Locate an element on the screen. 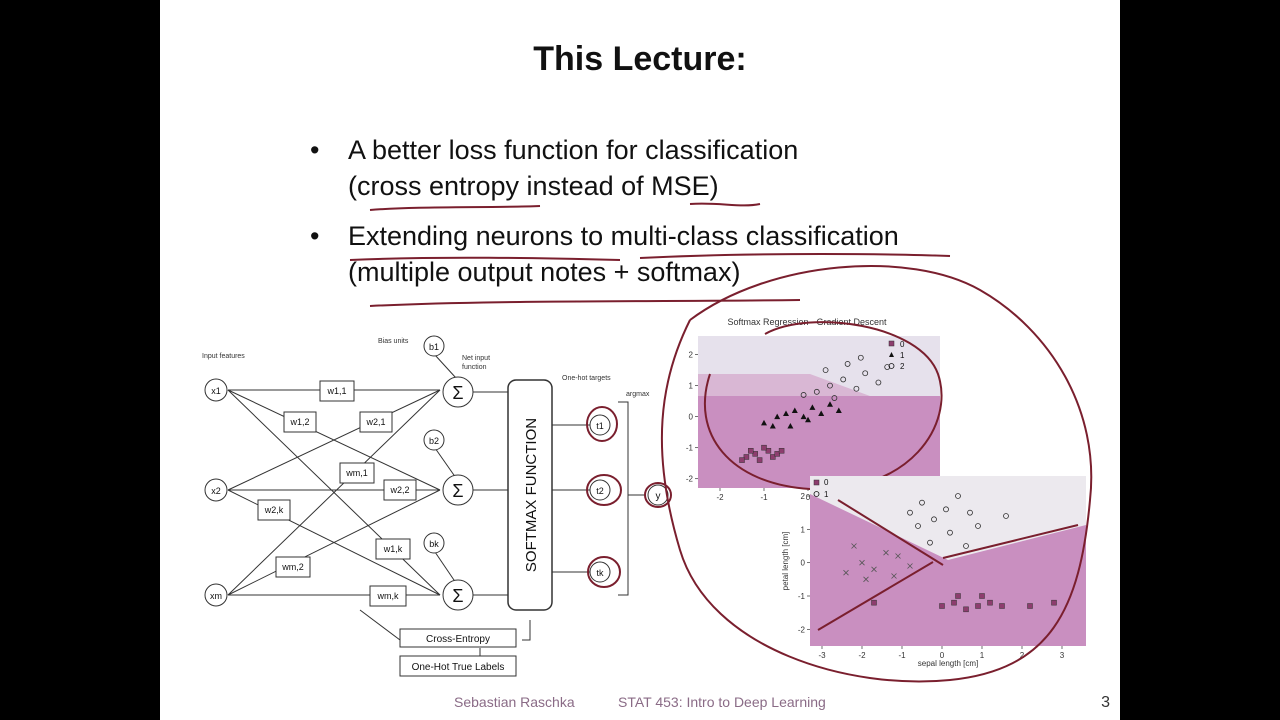 The height and width of the screenshot is (720, 1280). footer-author: Sebastian Raschka is located at coordinates (514, 702).